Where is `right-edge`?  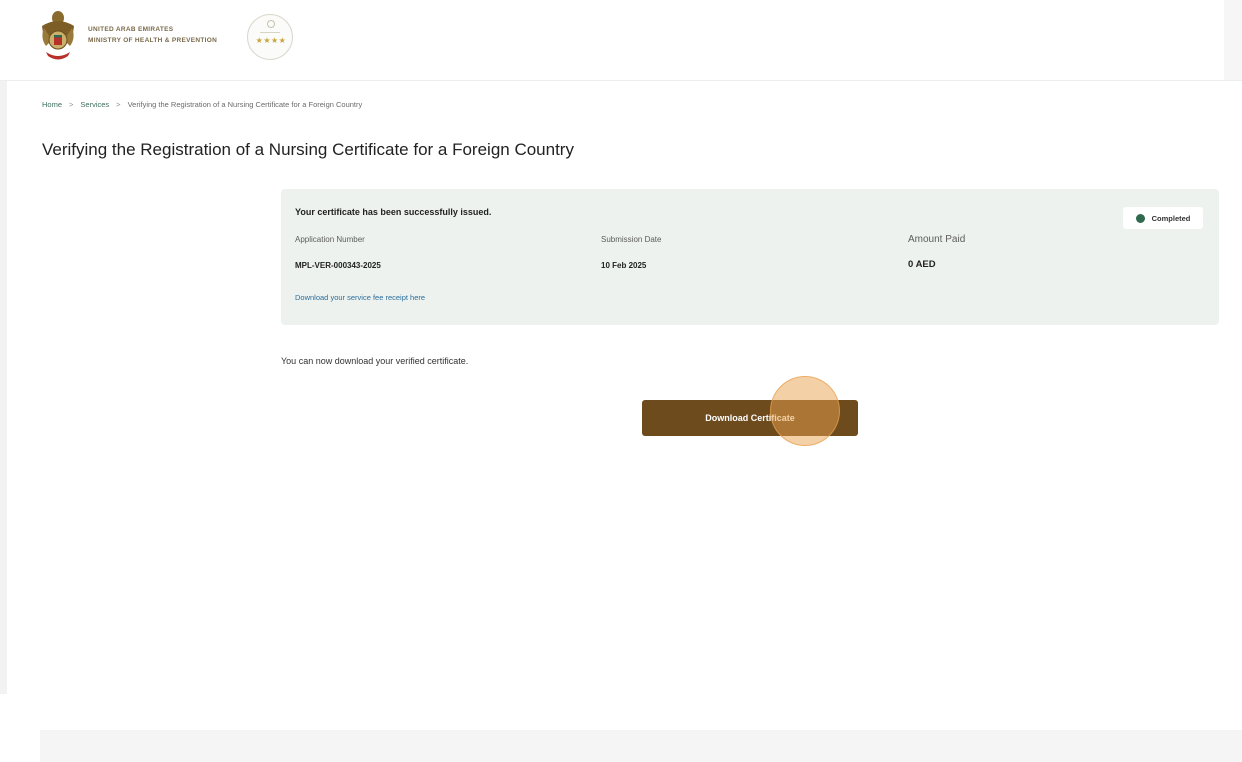
right-edge is located at coordinates (1233, 40).